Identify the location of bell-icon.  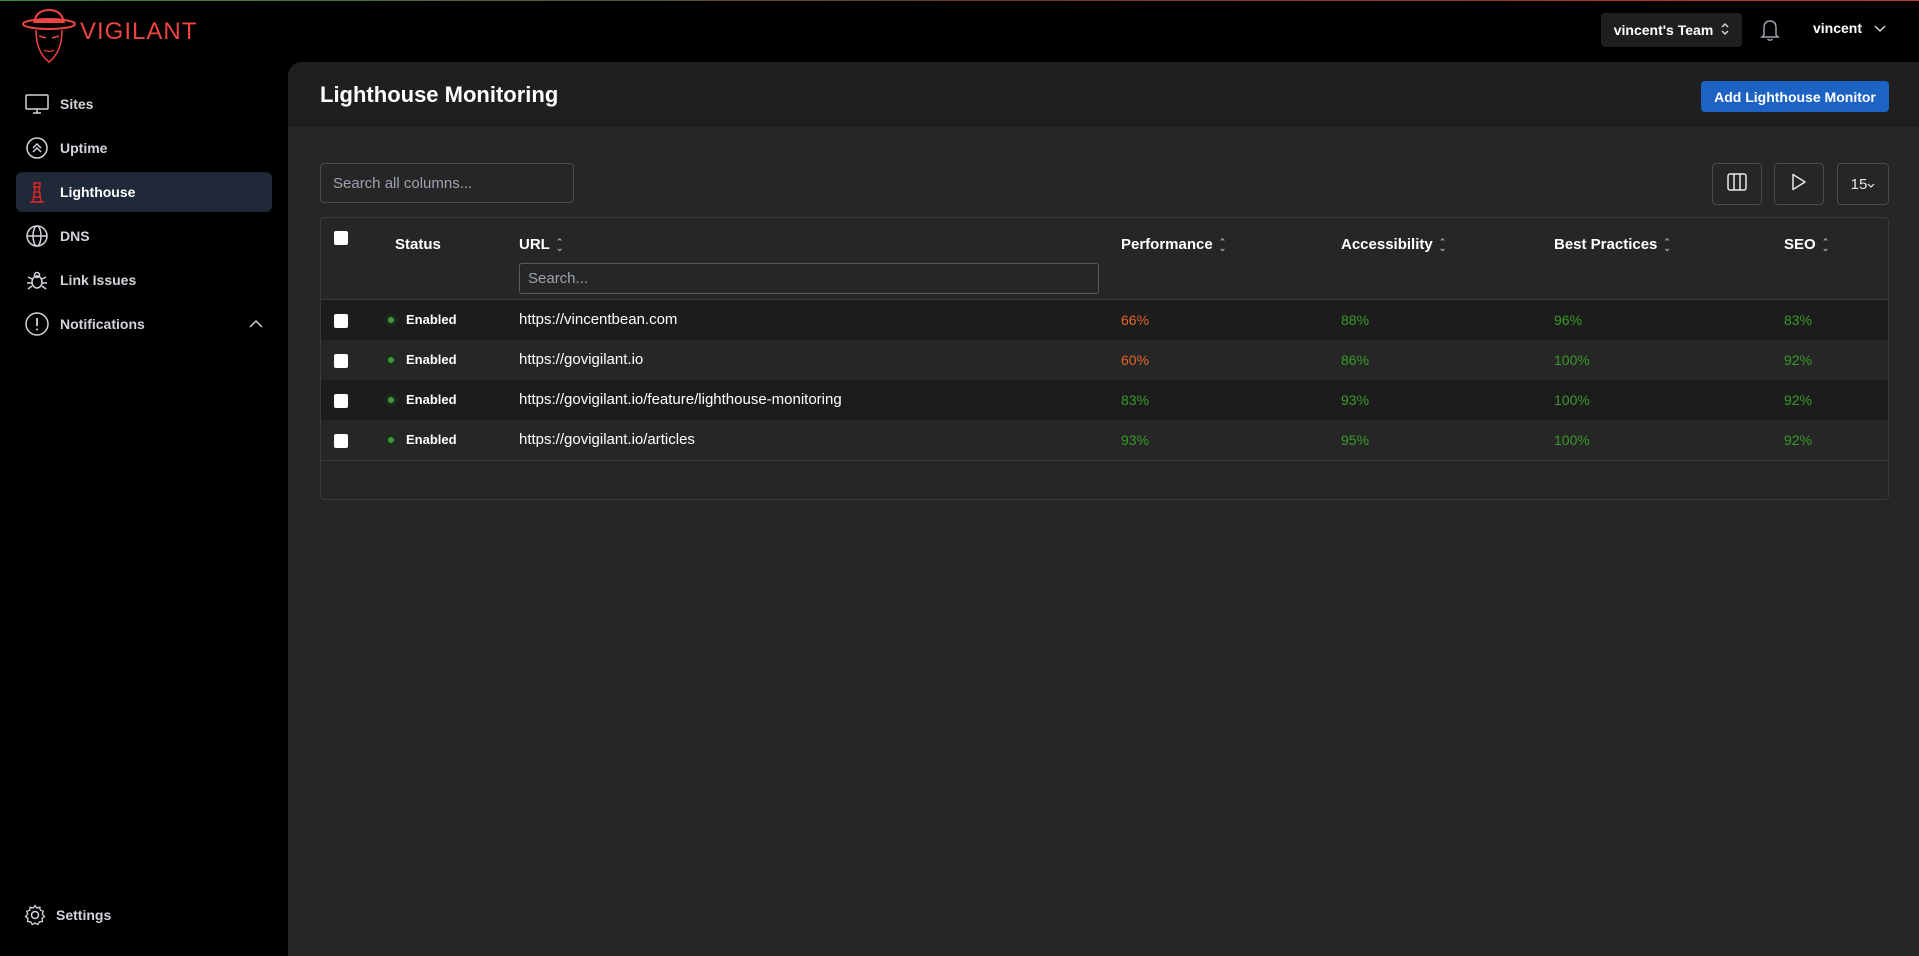
(1770, 32).